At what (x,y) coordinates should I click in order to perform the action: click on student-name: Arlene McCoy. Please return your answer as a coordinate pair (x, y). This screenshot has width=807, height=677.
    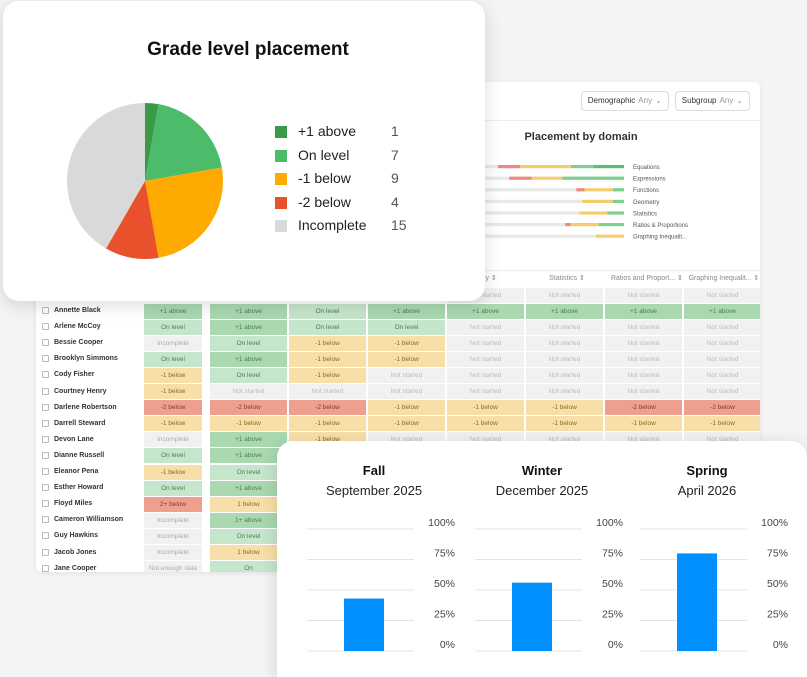
    Looking at the image, I should click on (77, 327).